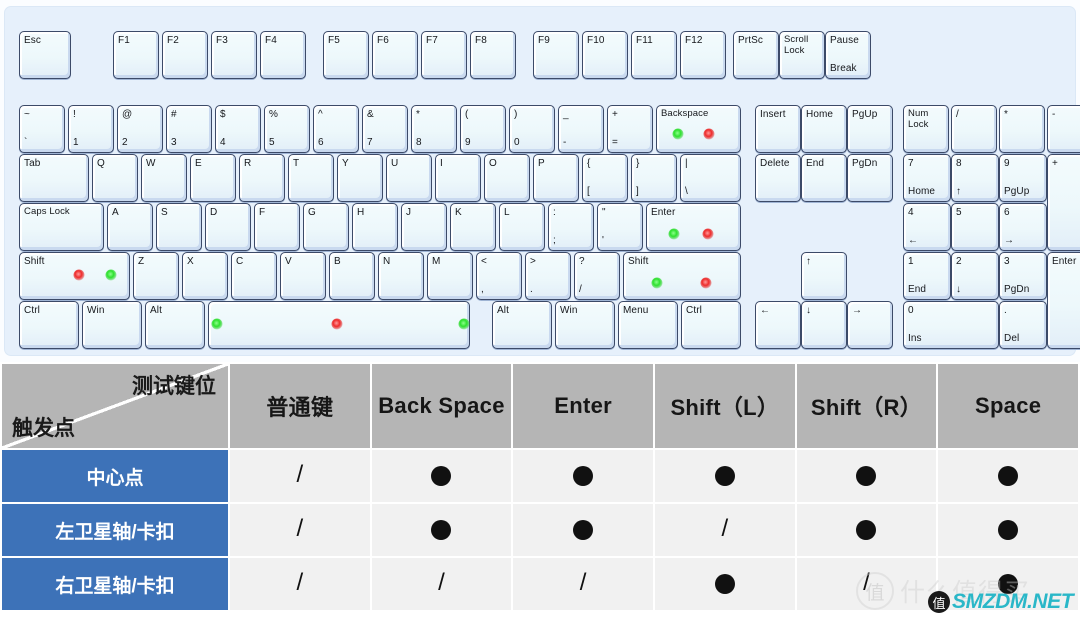 This screenshot has width=1080, height=622. I want to click on key-key-f: F, so click(277, 227).